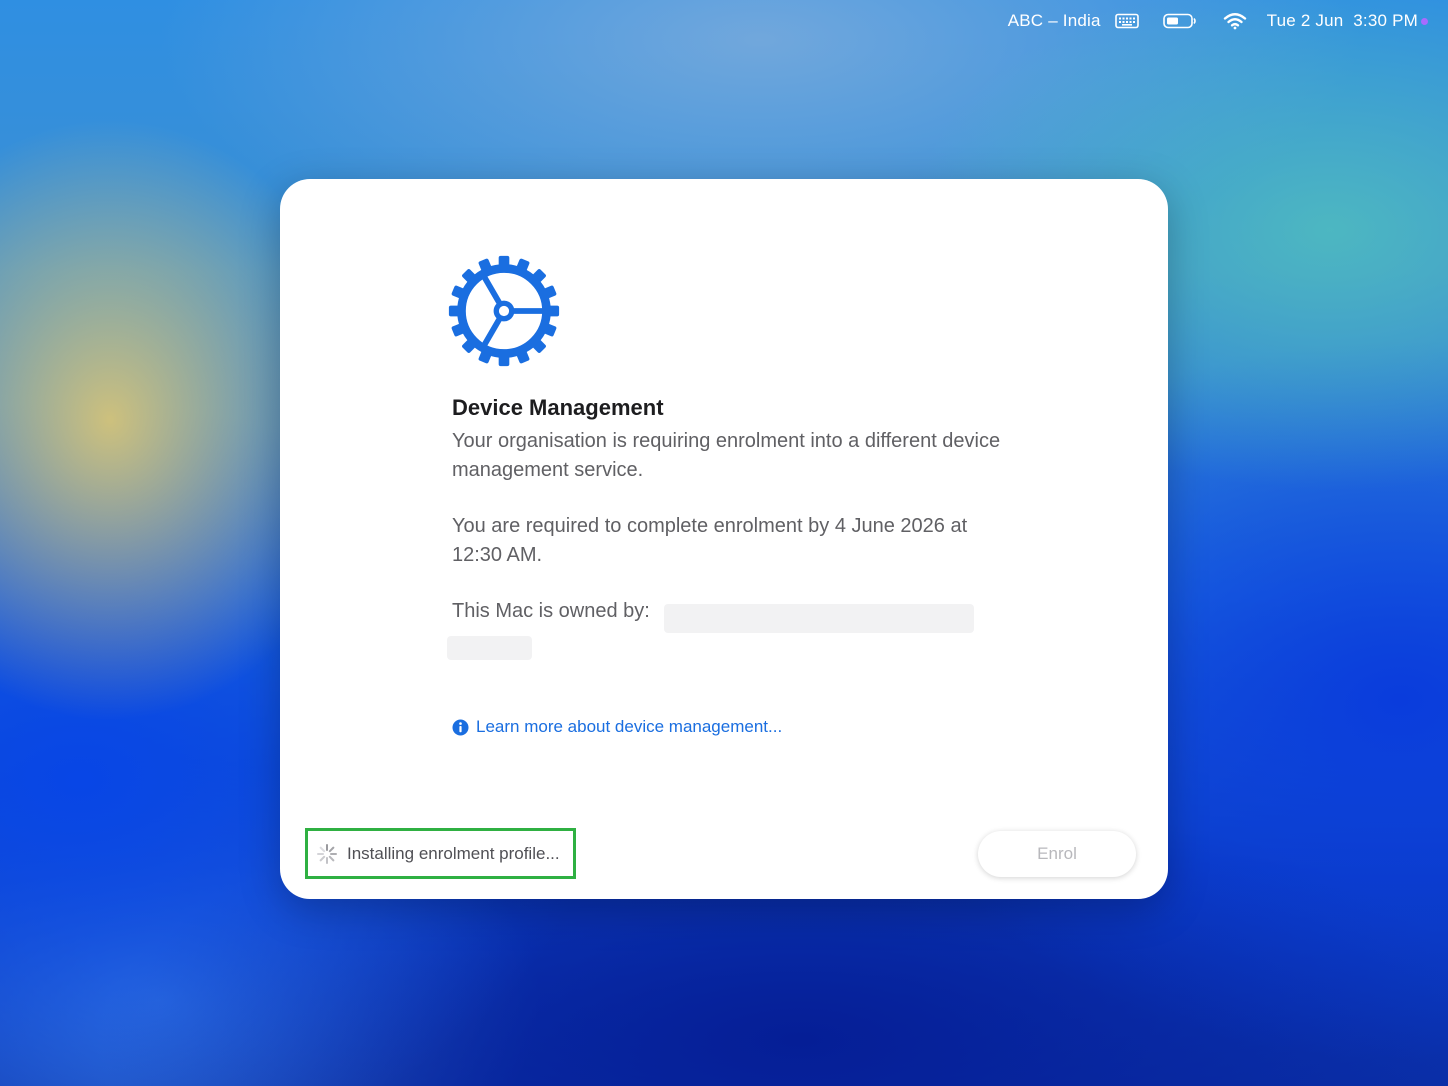  What do you see at coordinates (504, 311) in the screenshot?
I see `gear-icon` at bounding box center [504, 311].